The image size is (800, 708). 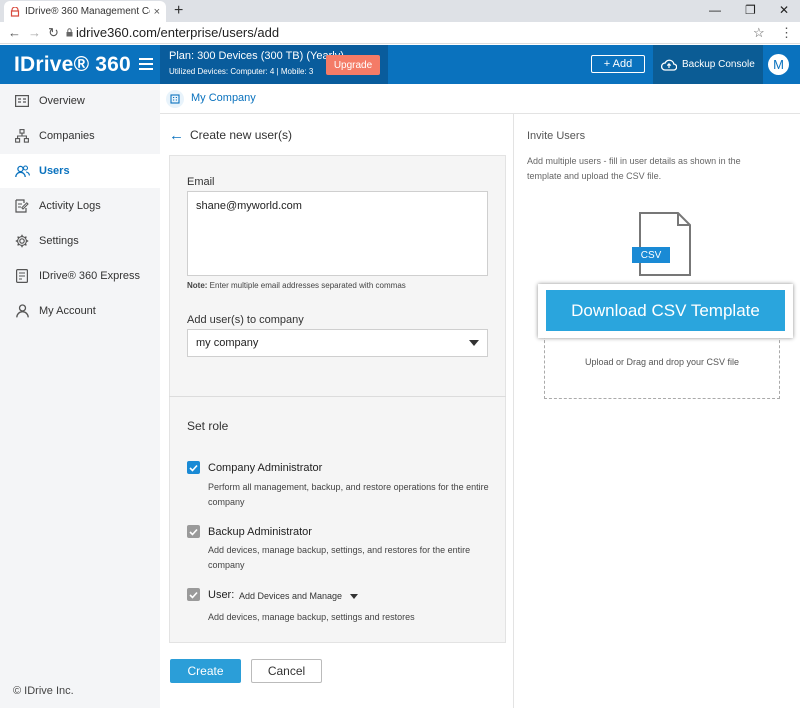 What do you see at coordinates (177, 32) in the screenshot?
I see `url-field: idrive360.com/enterprise/users/add` at bounding box center [177, 32].